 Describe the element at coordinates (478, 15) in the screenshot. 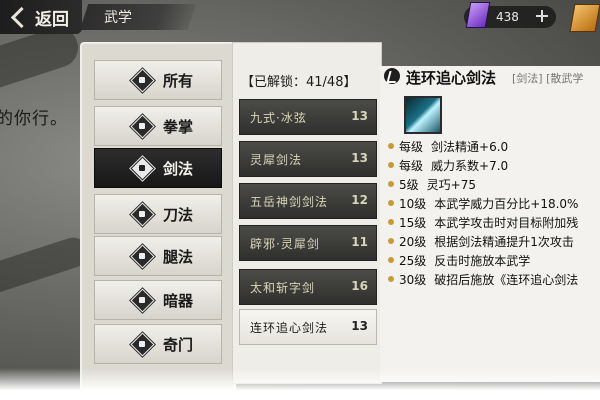

I see `purple-gem-icon` at that location.